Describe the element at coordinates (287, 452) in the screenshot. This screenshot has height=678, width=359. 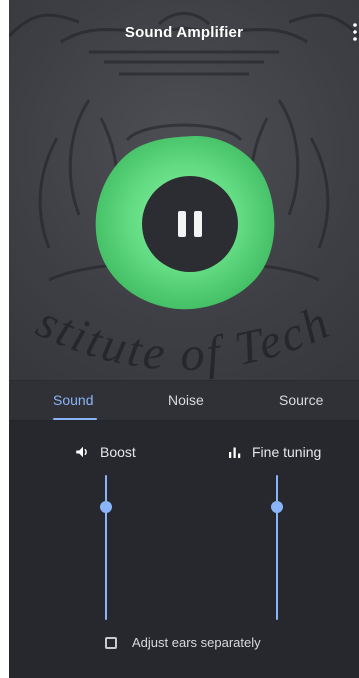
I see `fine-tuning-label: Fine tuning` at that location.